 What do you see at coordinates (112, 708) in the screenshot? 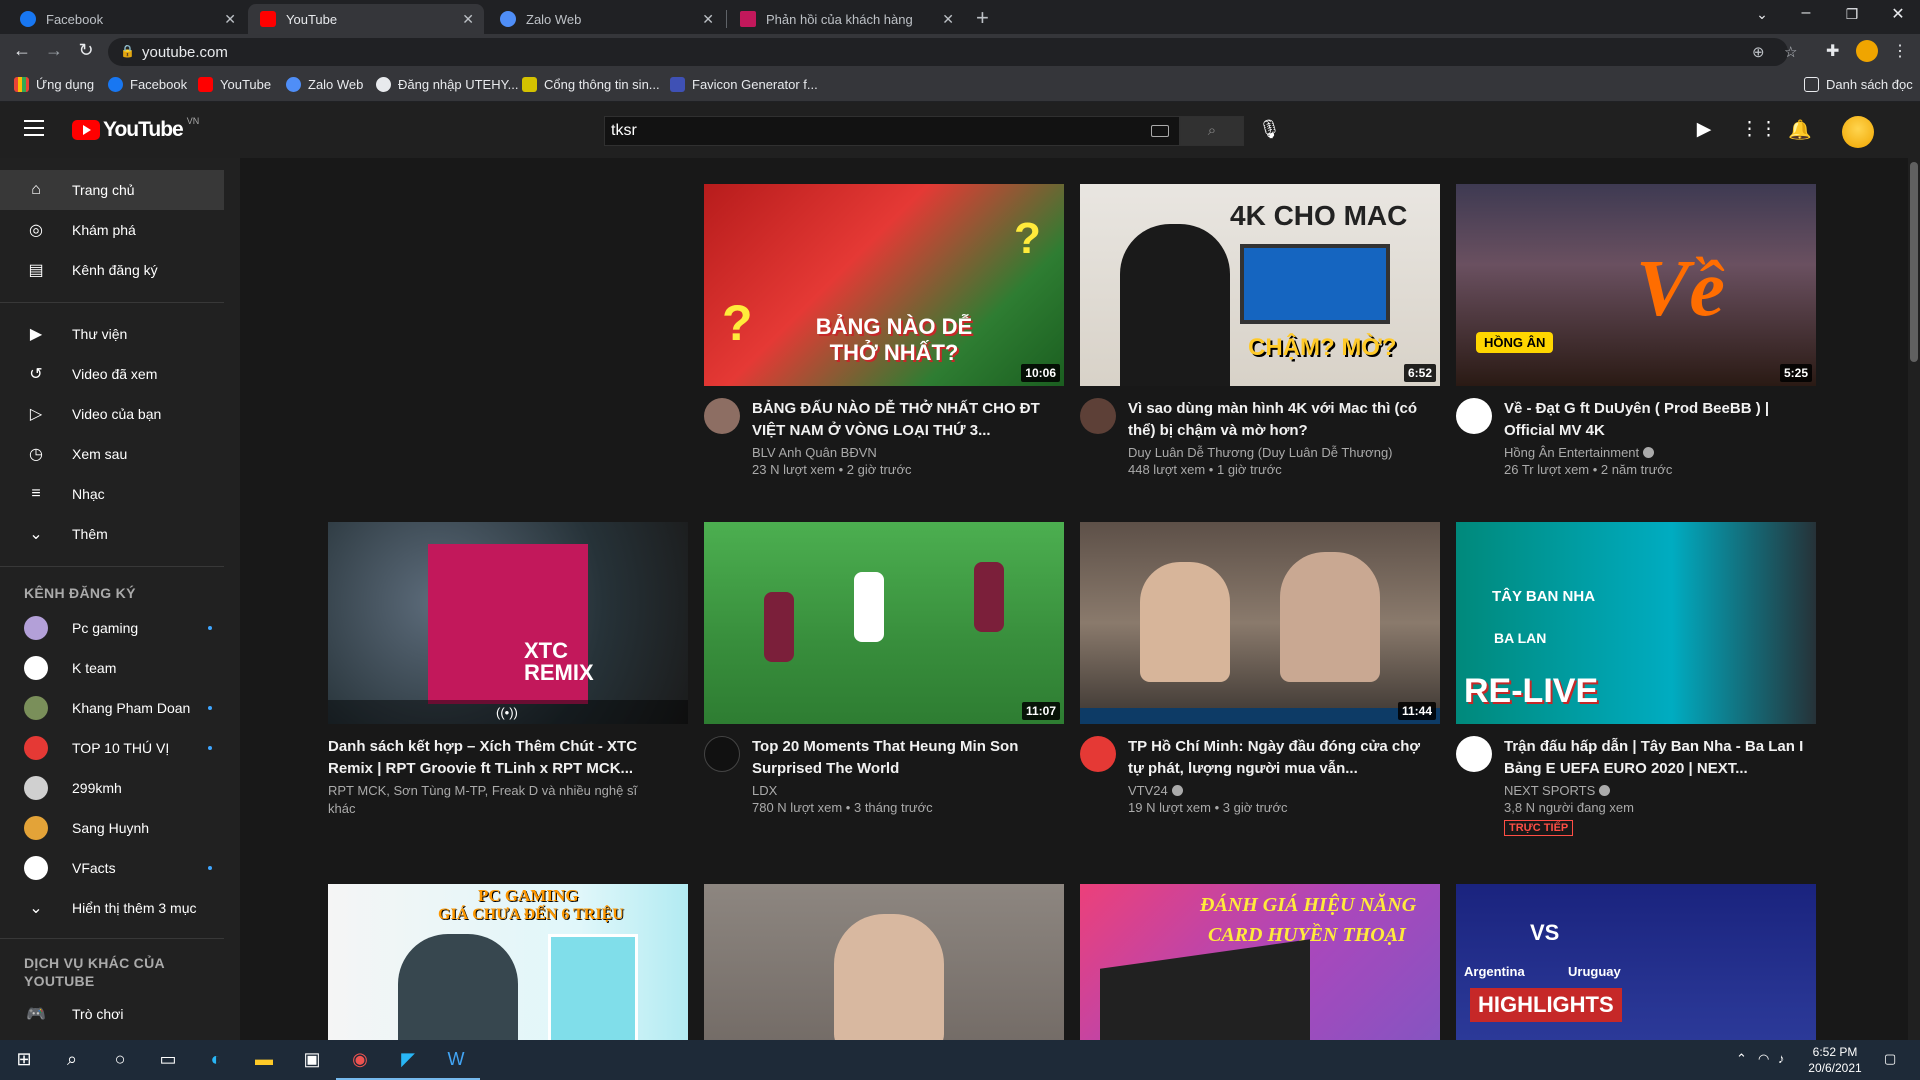
I see `sidebar-channel-khang-pham-doan: Khang Pham Doan` at bounding box center [112, 708].